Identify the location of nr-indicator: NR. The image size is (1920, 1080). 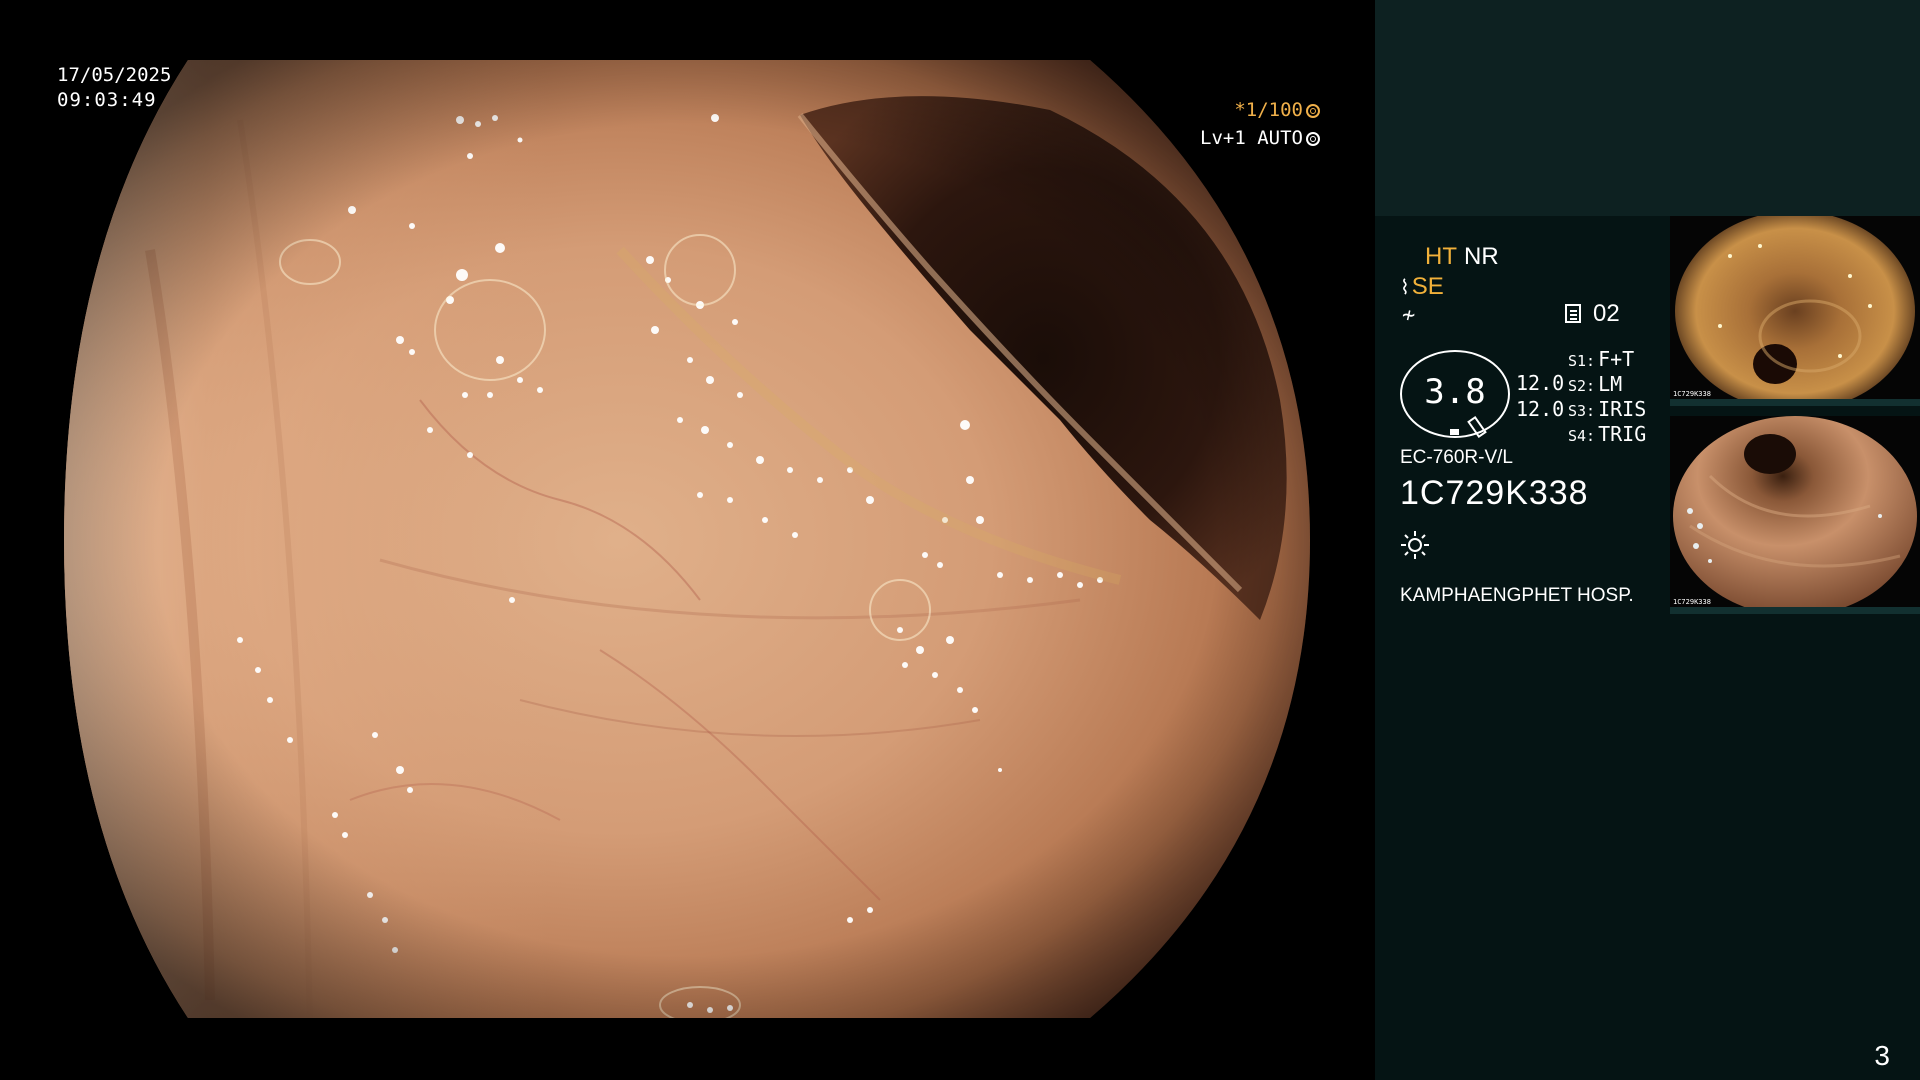
(1481, 256).